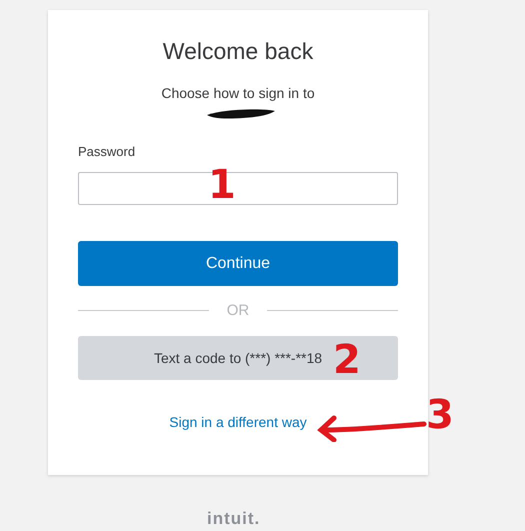 The image size is (525, 531). Describe the element at coordinates (238, 310) in the screenshot. I see `or-divider-text: OR` at that location.